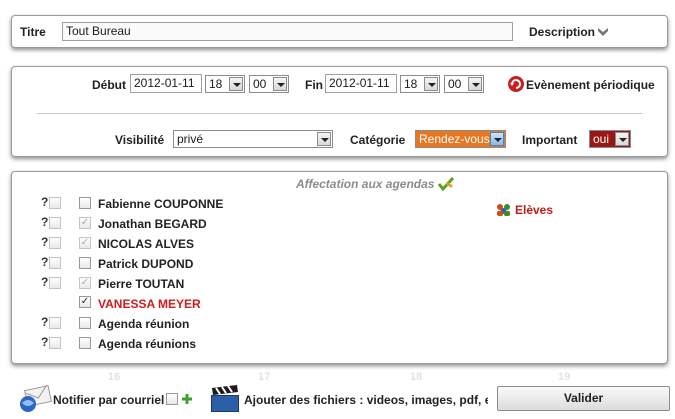  I want to click on notify-email-label: Notifier par courriel, so click(109, 400).